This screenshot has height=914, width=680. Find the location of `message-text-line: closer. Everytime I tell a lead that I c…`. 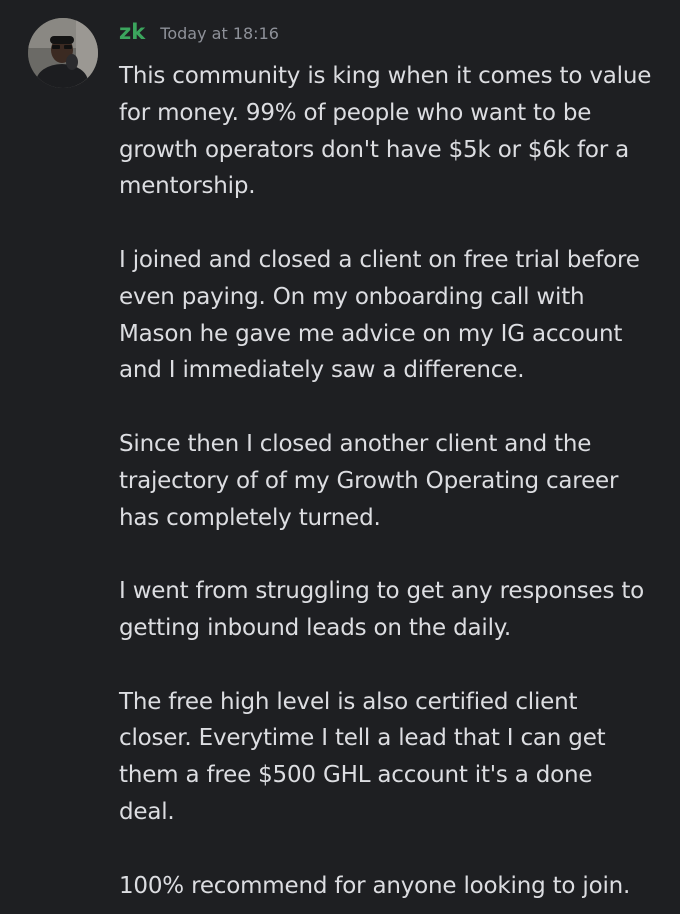

message-text-line: closer. Everytime I tell a lead that I c… is located at coordinates (362, 738).